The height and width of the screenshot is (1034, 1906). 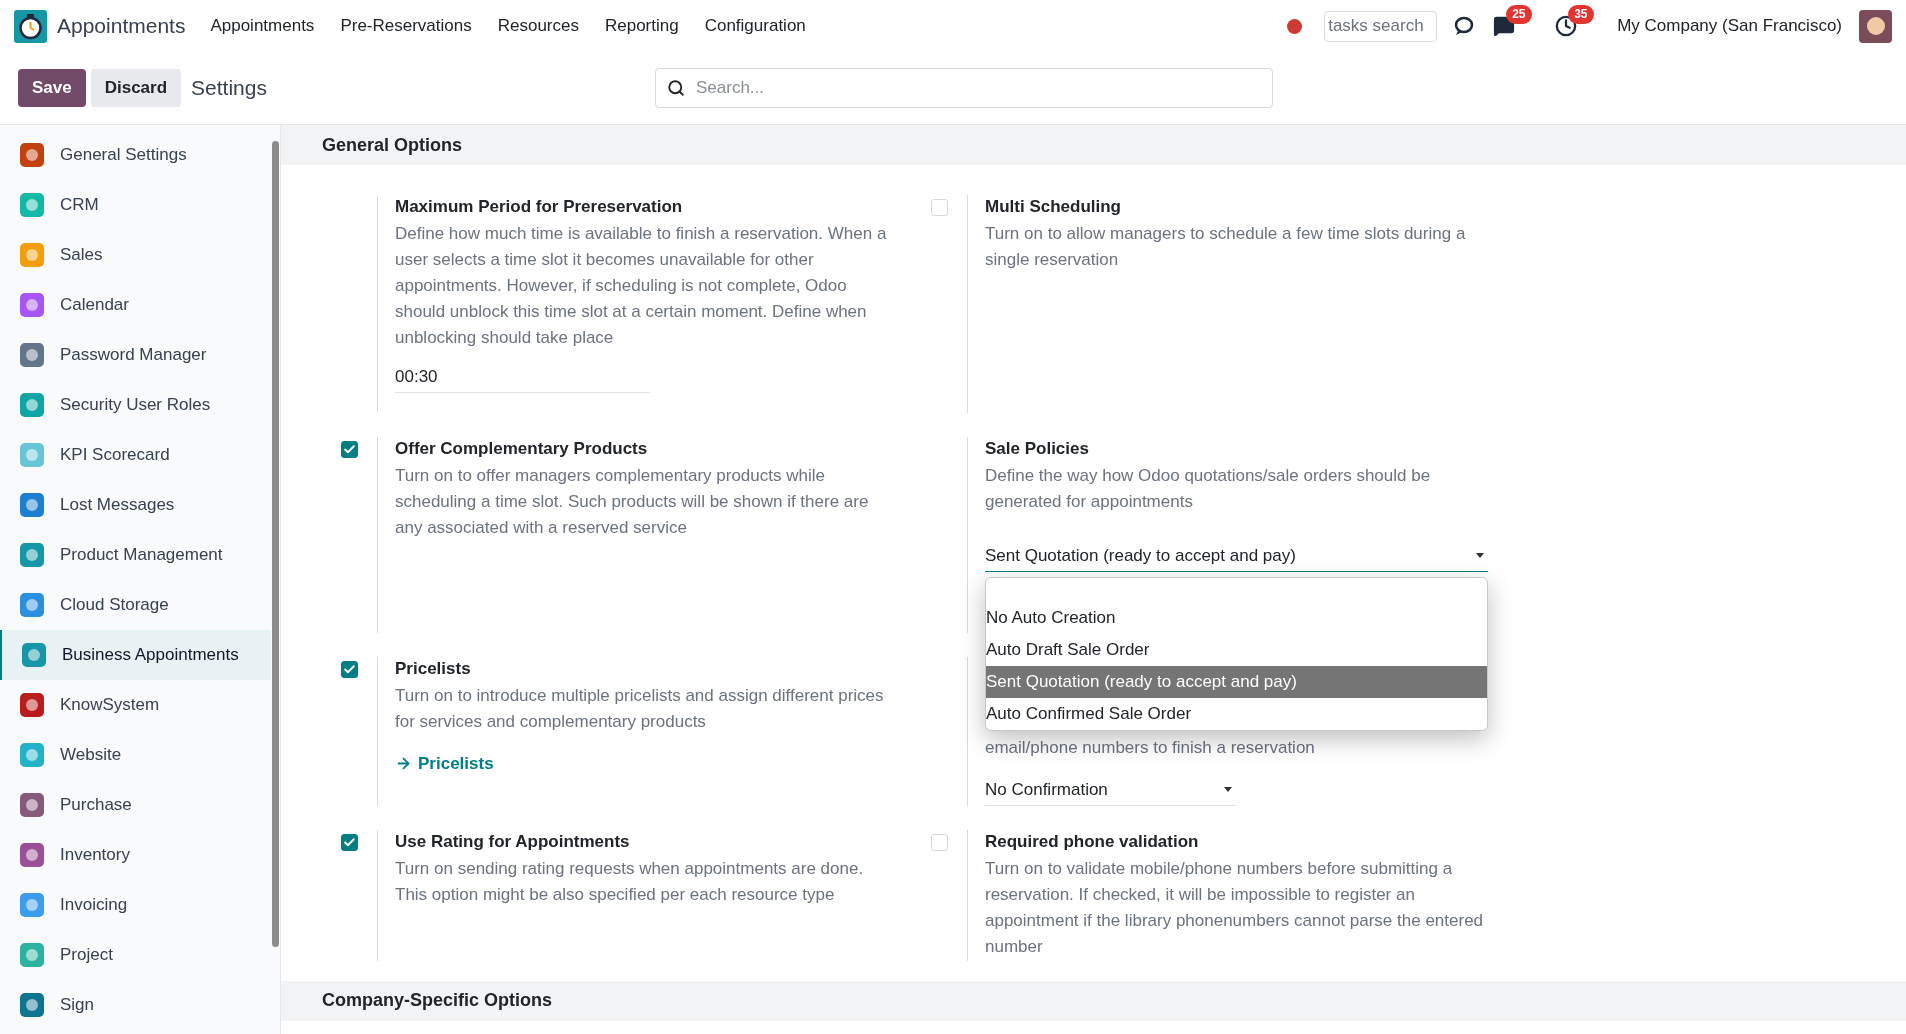 What do you see at coordinates (513, 841) in the screenshot?
I see `setting-title: Use Rating for Appointments` at bounding box center [513, 841].